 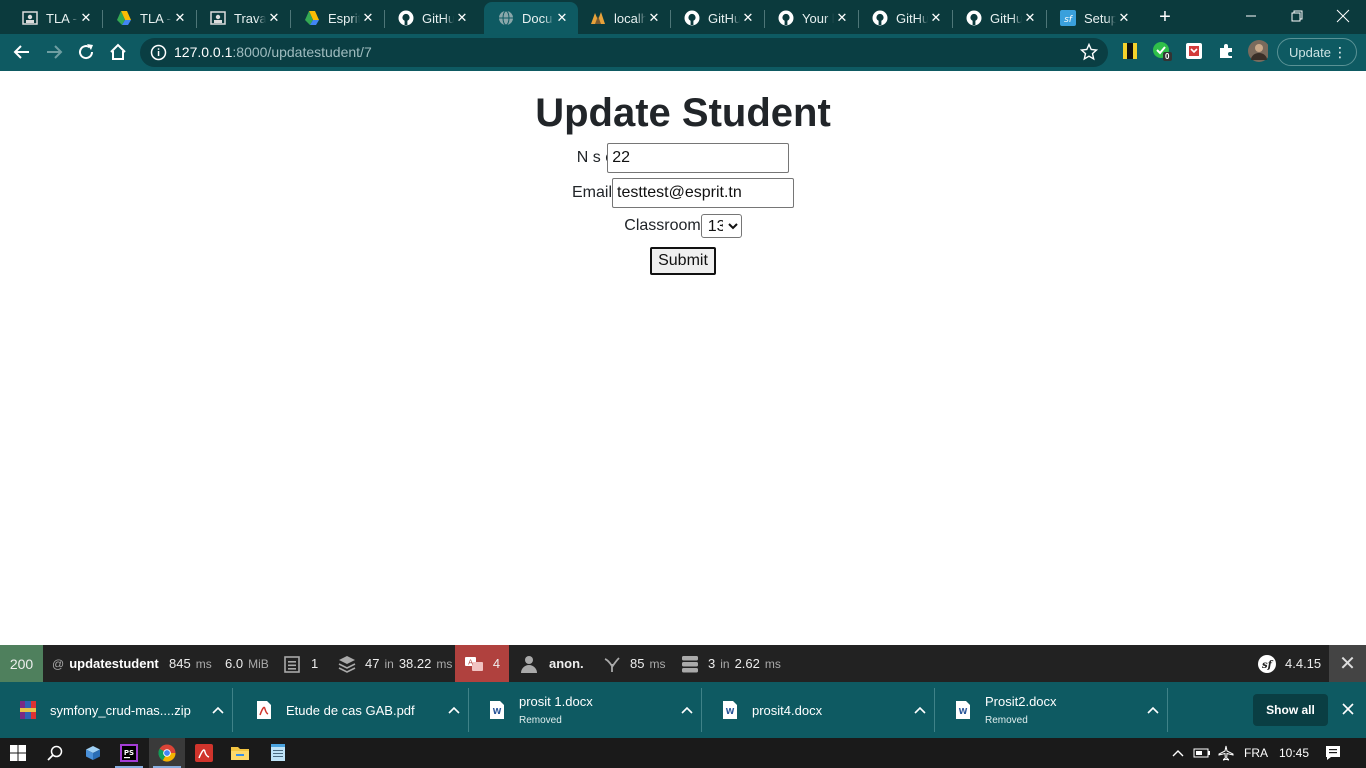 I want to click on new-tab-button: +, so click(x=1165, y=17).